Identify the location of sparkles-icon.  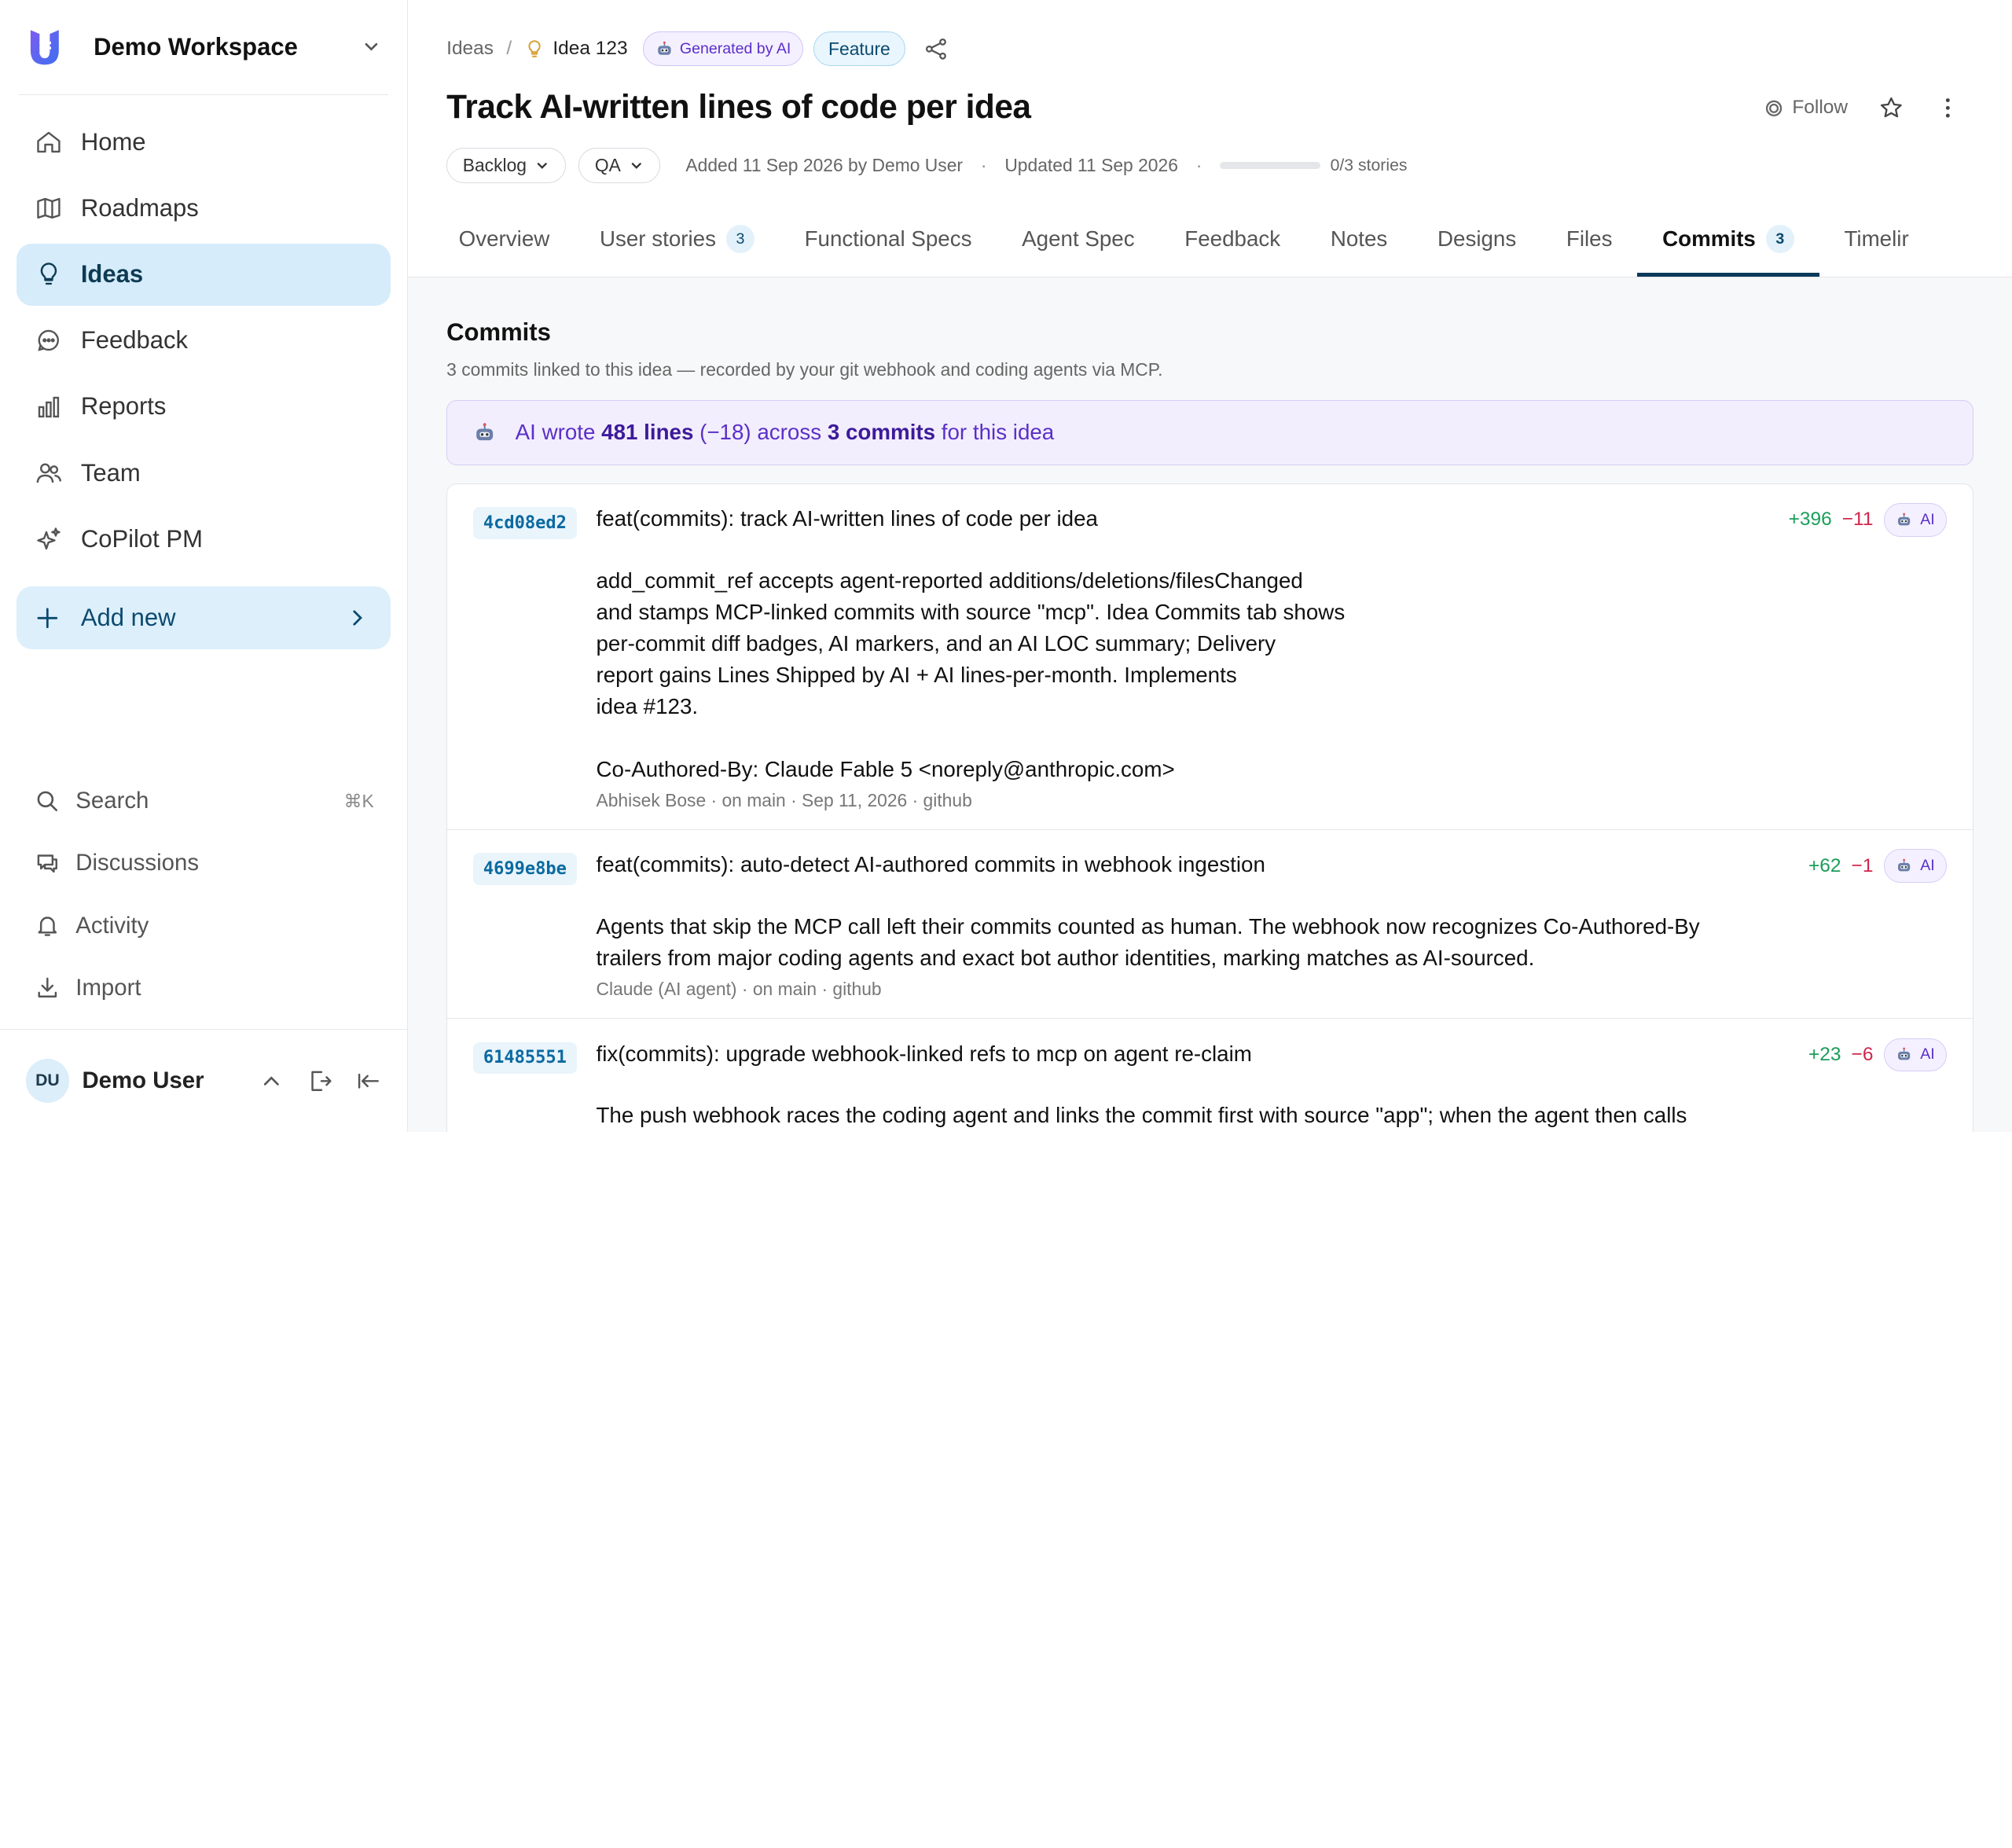
(49, 538).